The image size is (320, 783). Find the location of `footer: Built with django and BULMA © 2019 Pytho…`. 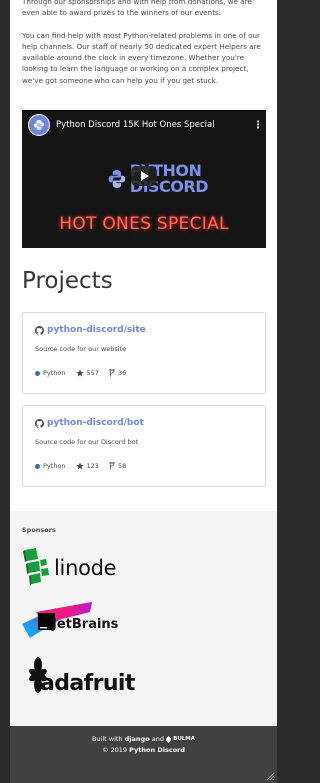

footer: Built with django and BULMA © 2019 Pytho… is located at coordinates (143, 754).